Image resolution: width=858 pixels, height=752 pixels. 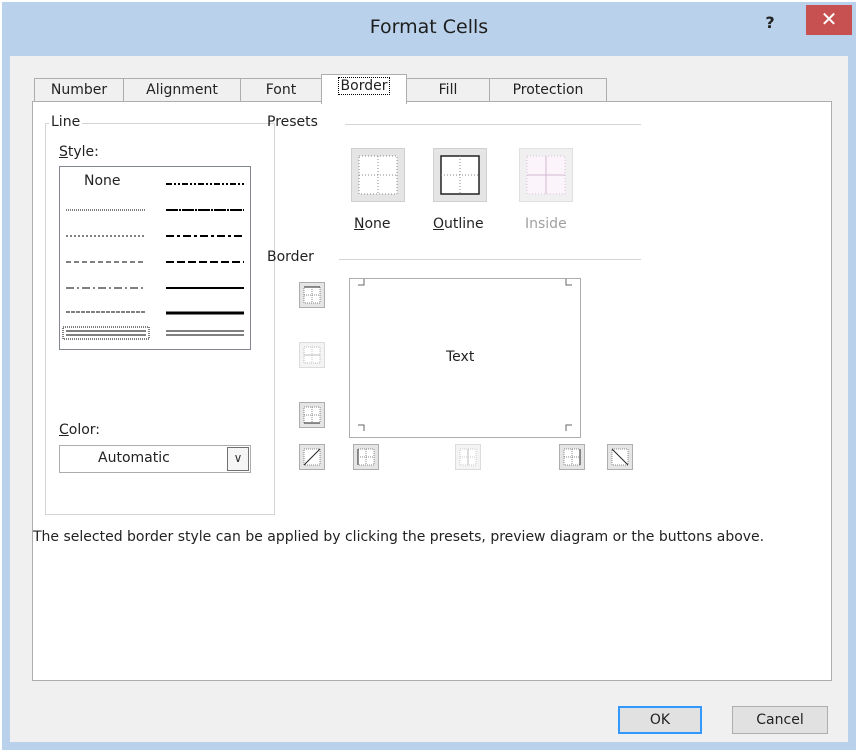 I want to click on tab-protection-label: Protection, so click(x=548, y=90).